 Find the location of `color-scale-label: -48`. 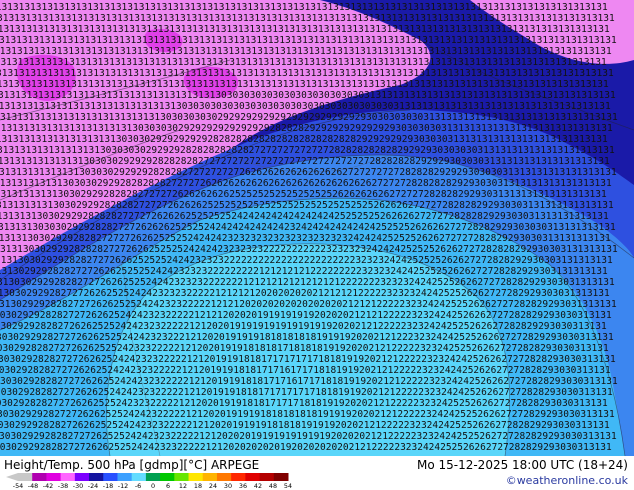

color-scale-label: -48 is located at coordinates (33, 486).